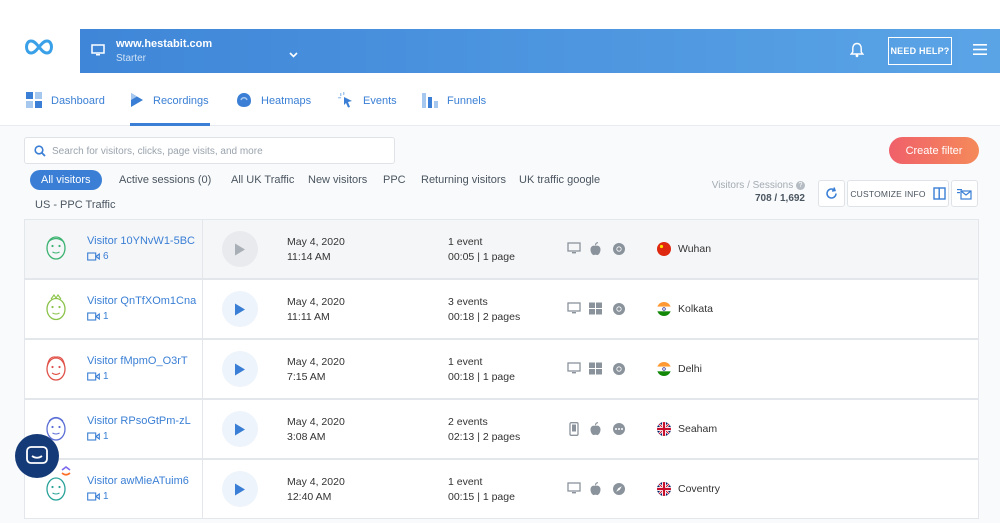  What do you see at coordinates (308, 317) in the screenshot?
I see `session-time: 11:11 AM` at bounding box center [308, 317].